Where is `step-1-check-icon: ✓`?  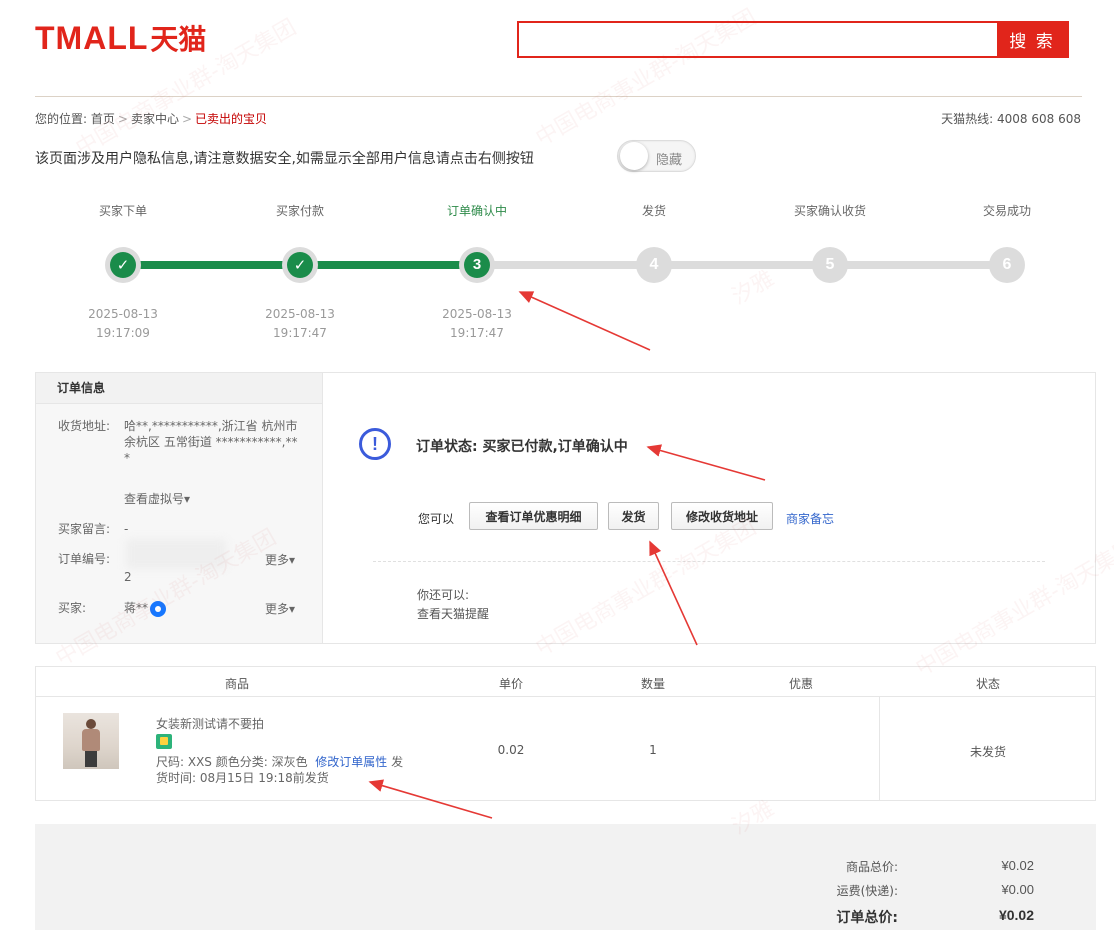
step-1-check-icon: ✓ is located at coordinates (123, 265).